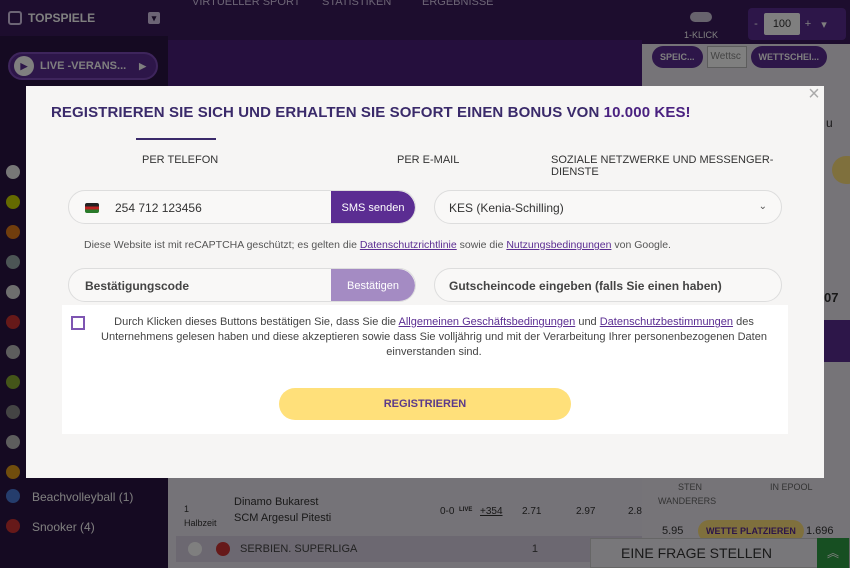  What do you see at coordinates (762, 206) in the screenshot?
I see `chevron-down-icon: ⌄` at bounding box center [762, 206].